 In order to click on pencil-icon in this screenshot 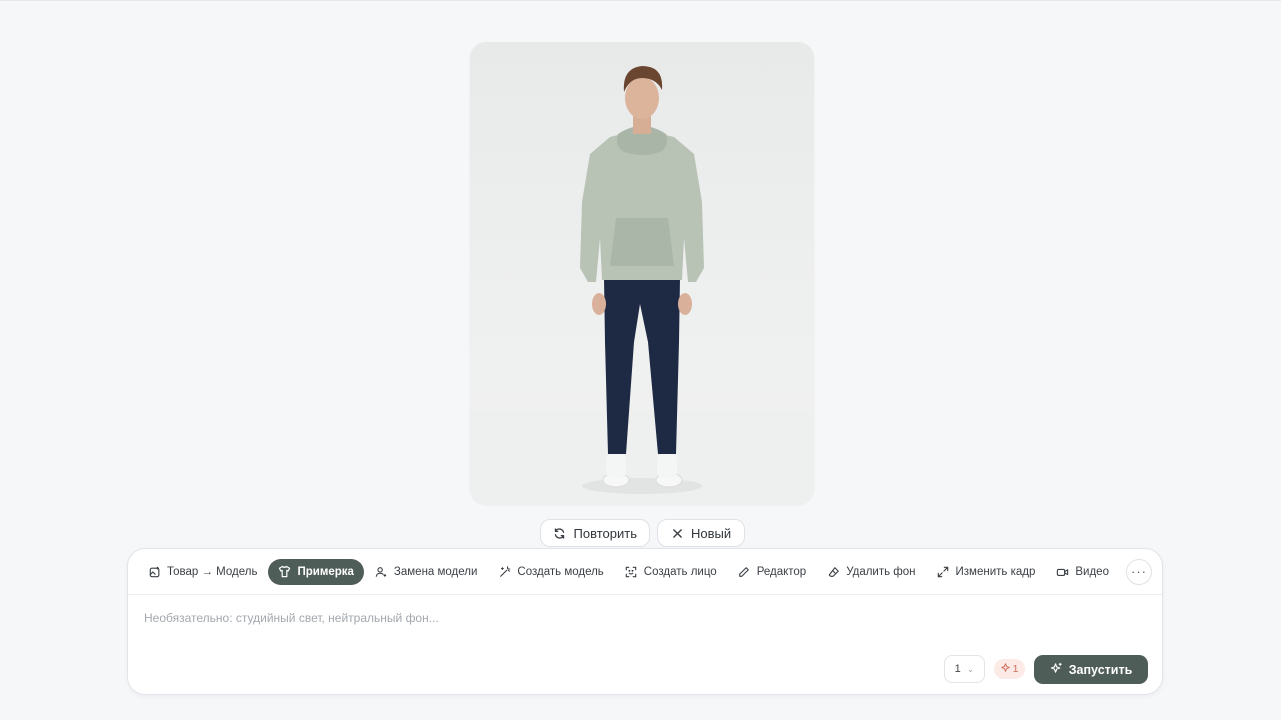, I will do `click(744, 571)`.